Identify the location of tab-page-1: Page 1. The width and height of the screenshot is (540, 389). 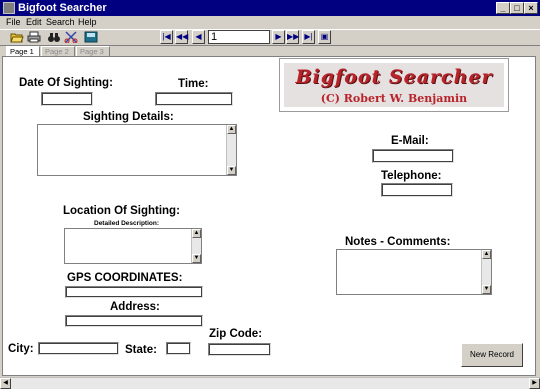
(23, 51).